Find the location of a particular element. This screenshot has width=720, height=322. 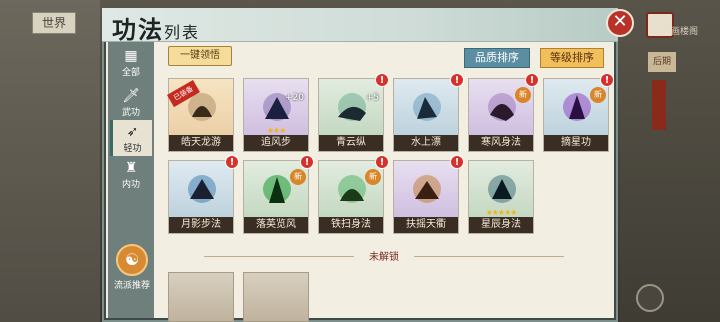

skill-level: +20 is located at coordinates (294, 98).